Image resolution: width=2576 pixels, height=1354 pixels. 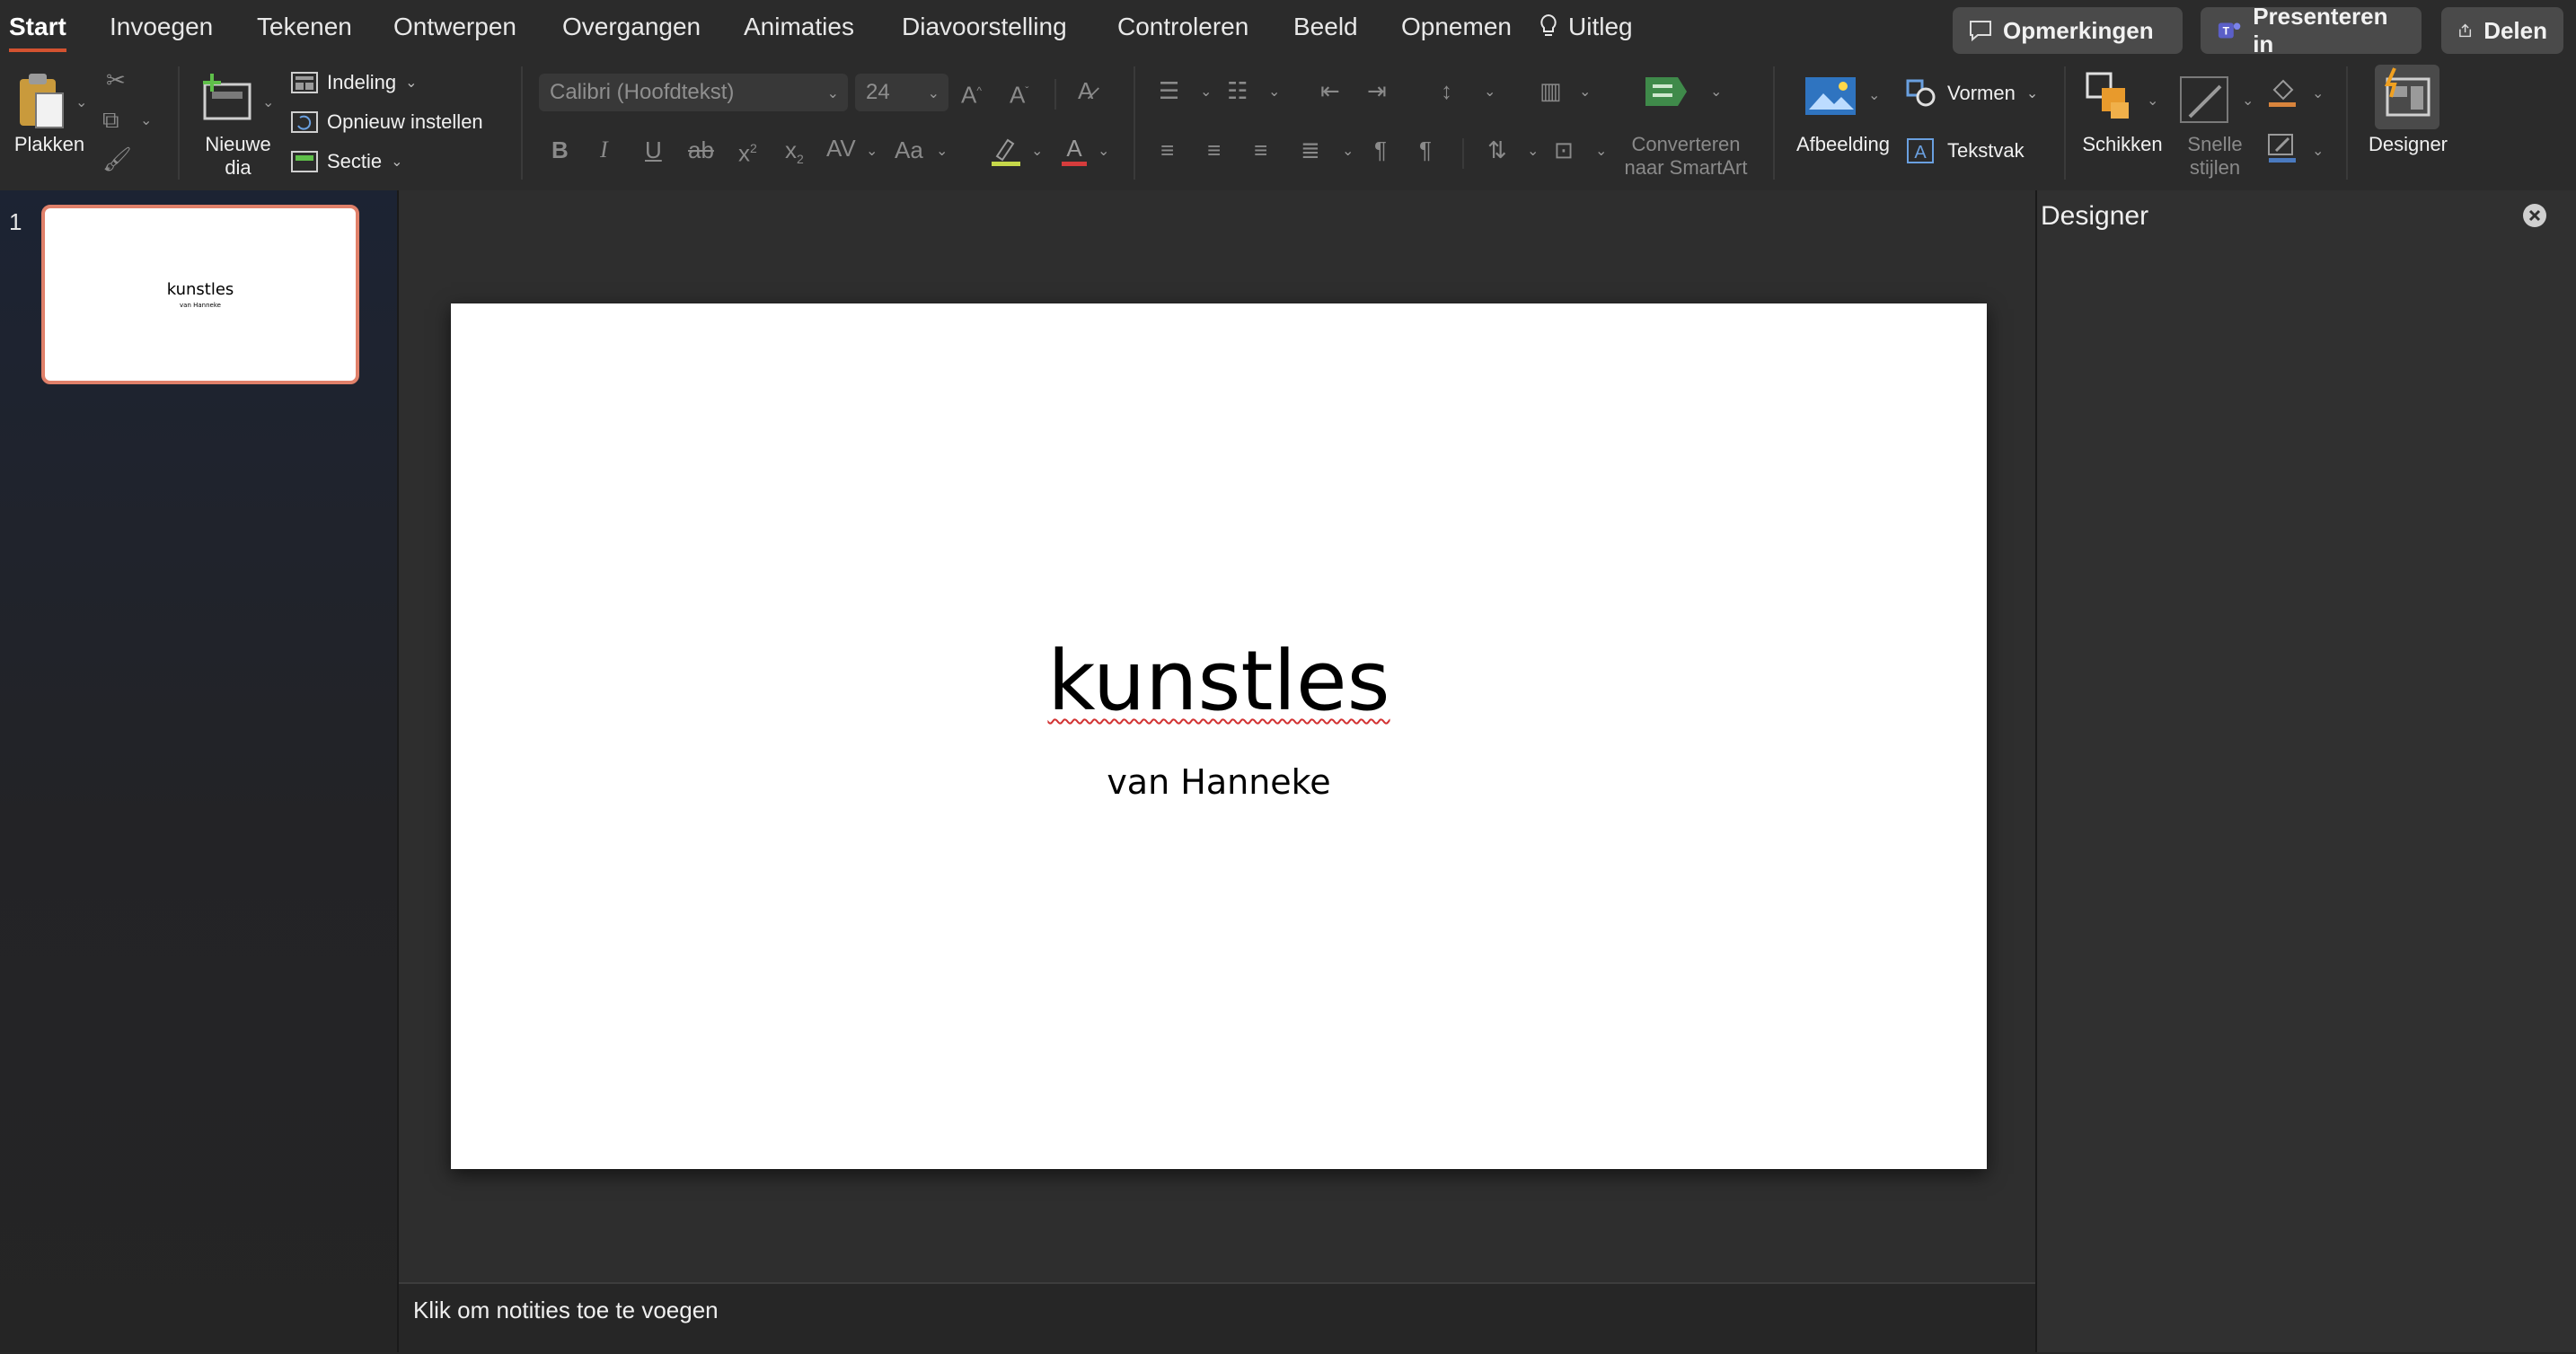 What do you see at coordinates (1037, 151) in the screenshot?
I see `highlight-chevron-icon: ⌄` at bounding box center [1037, 151].